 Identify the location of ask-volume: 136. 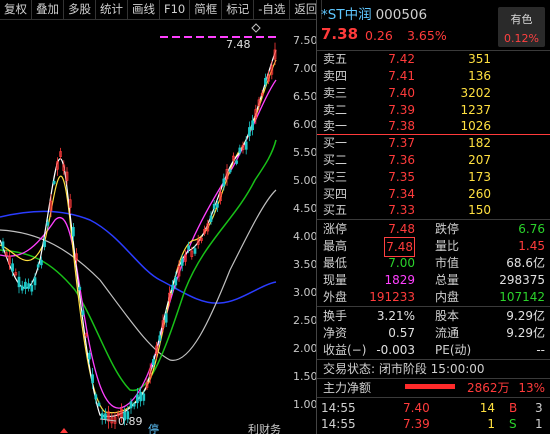
(479, 76).